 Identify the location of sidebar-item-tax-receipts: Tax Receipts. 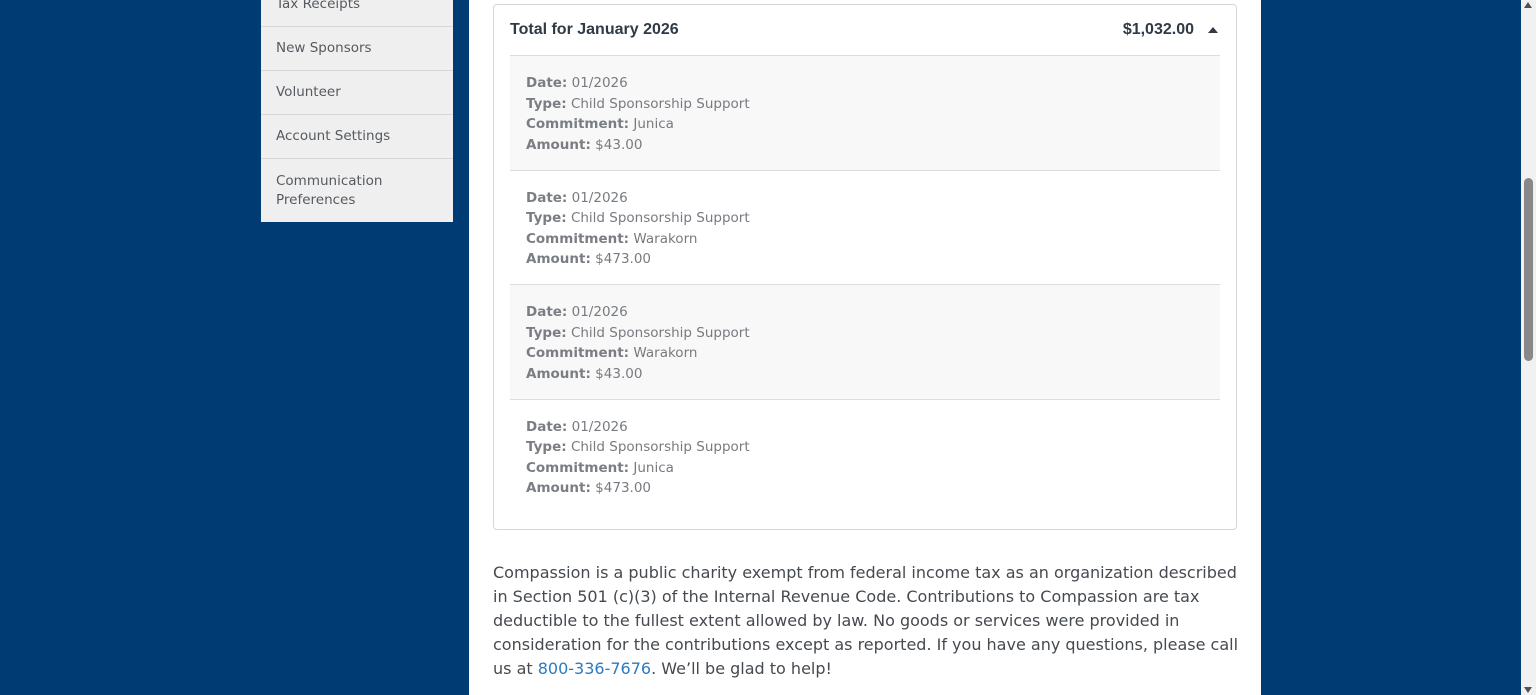
(357, 13).